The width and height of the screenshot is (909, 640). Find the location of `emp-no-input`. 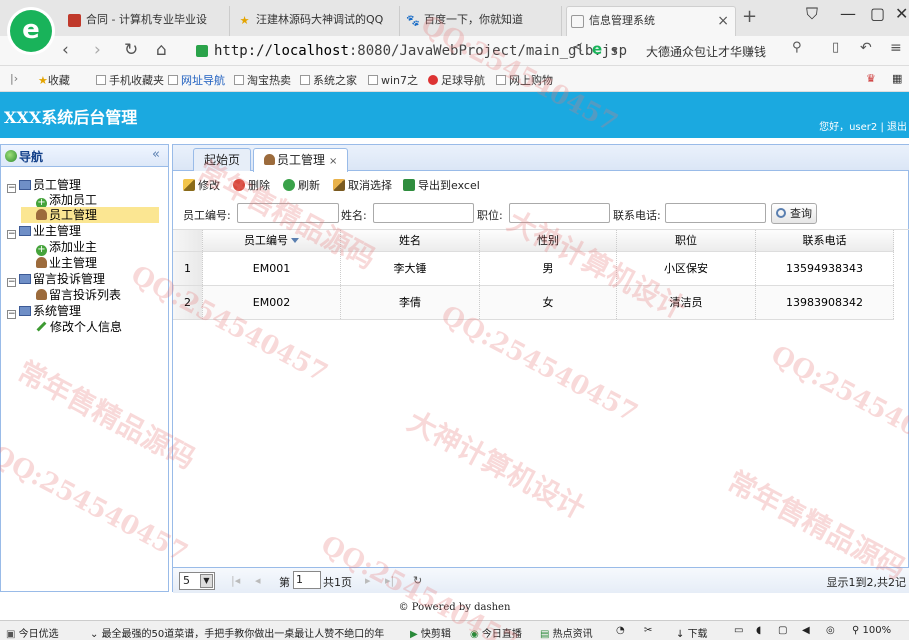

emp-no-input is located at coordinates (288, 213).